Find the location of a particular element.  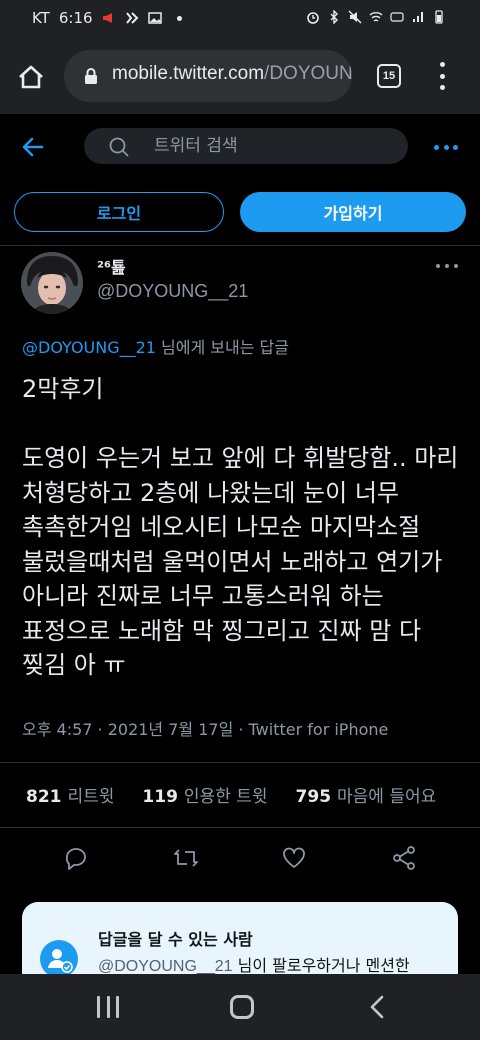

likes-stat: 795 마음에 들어요 is located at coordinates (366, 794).